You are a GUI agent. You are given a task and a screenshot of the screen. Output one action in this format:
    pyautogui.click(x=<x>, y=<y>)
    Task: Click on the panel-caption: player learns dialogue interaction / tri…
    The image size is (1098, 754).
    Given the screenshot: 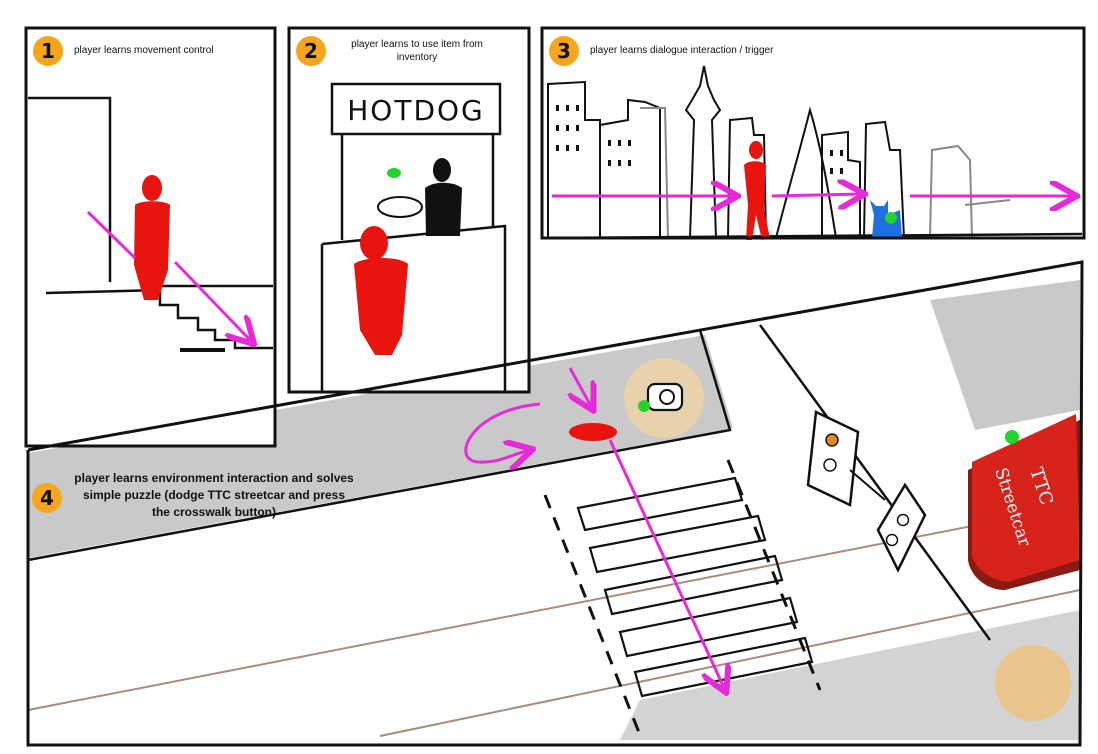 What is the action you would take?
    pyautogui.click(x=682, y=50)
    